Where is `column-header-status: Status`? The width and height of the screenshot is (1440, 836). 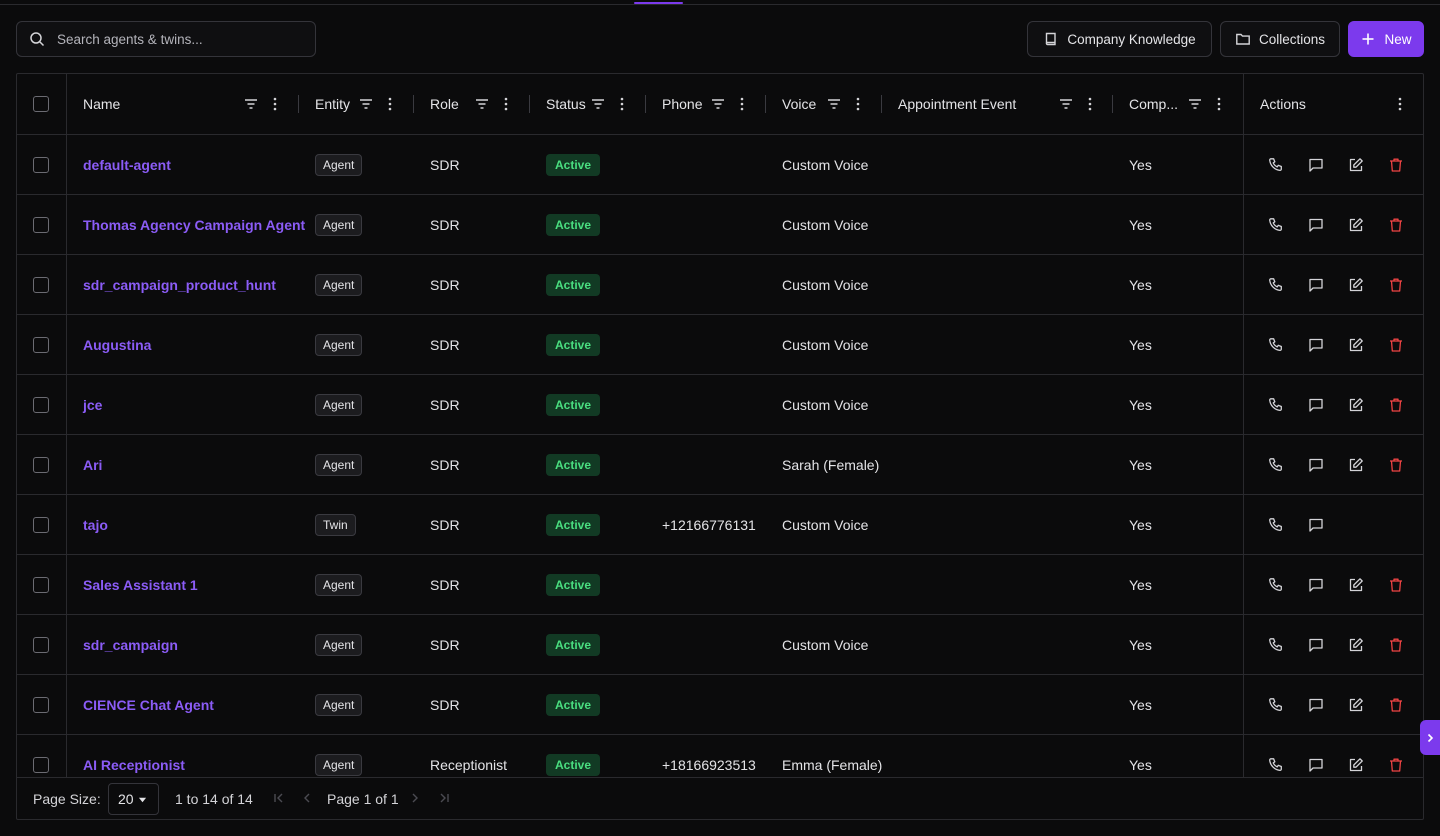
column-header-status: Status is located at coordinates (566, 104).